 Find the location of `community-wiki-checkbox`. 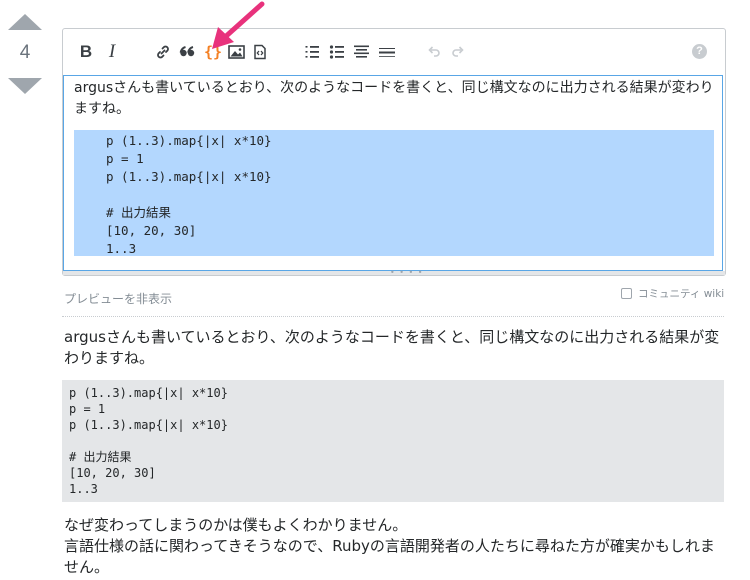

community-wiki-checkbox is located at coordinates (626, 293).